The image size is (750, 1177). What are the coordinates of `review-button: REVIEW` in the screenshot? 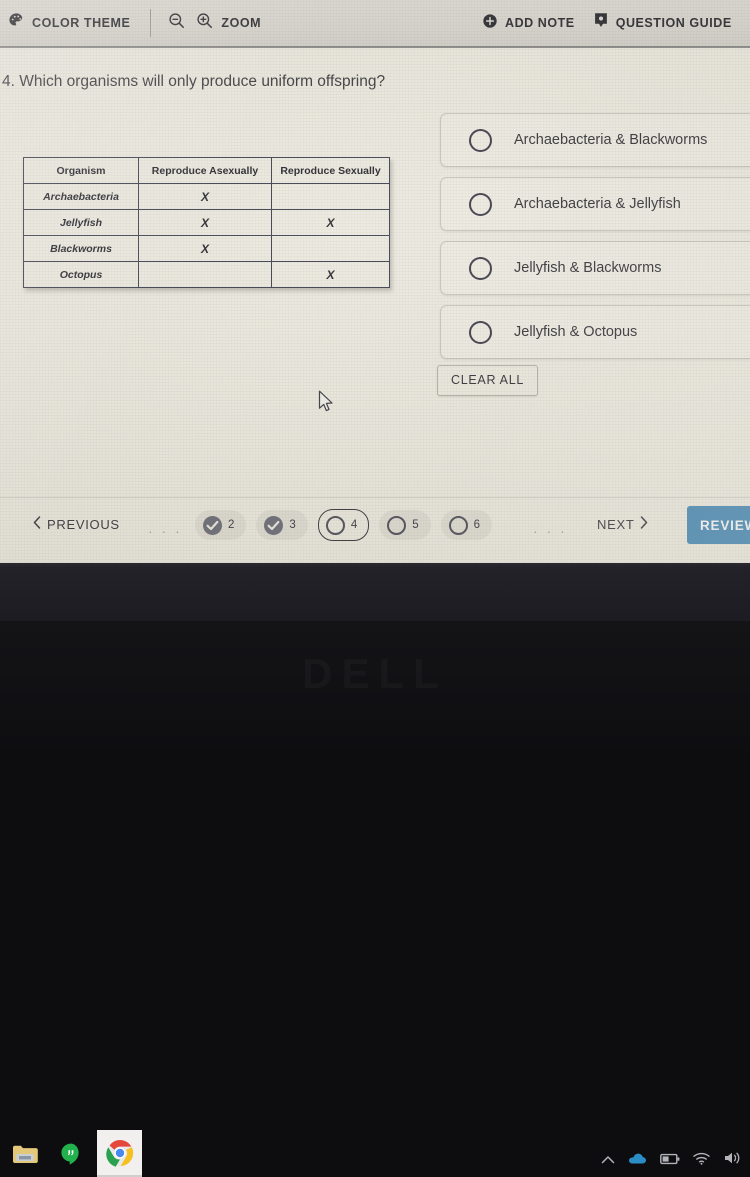 It's located at (718, 525).